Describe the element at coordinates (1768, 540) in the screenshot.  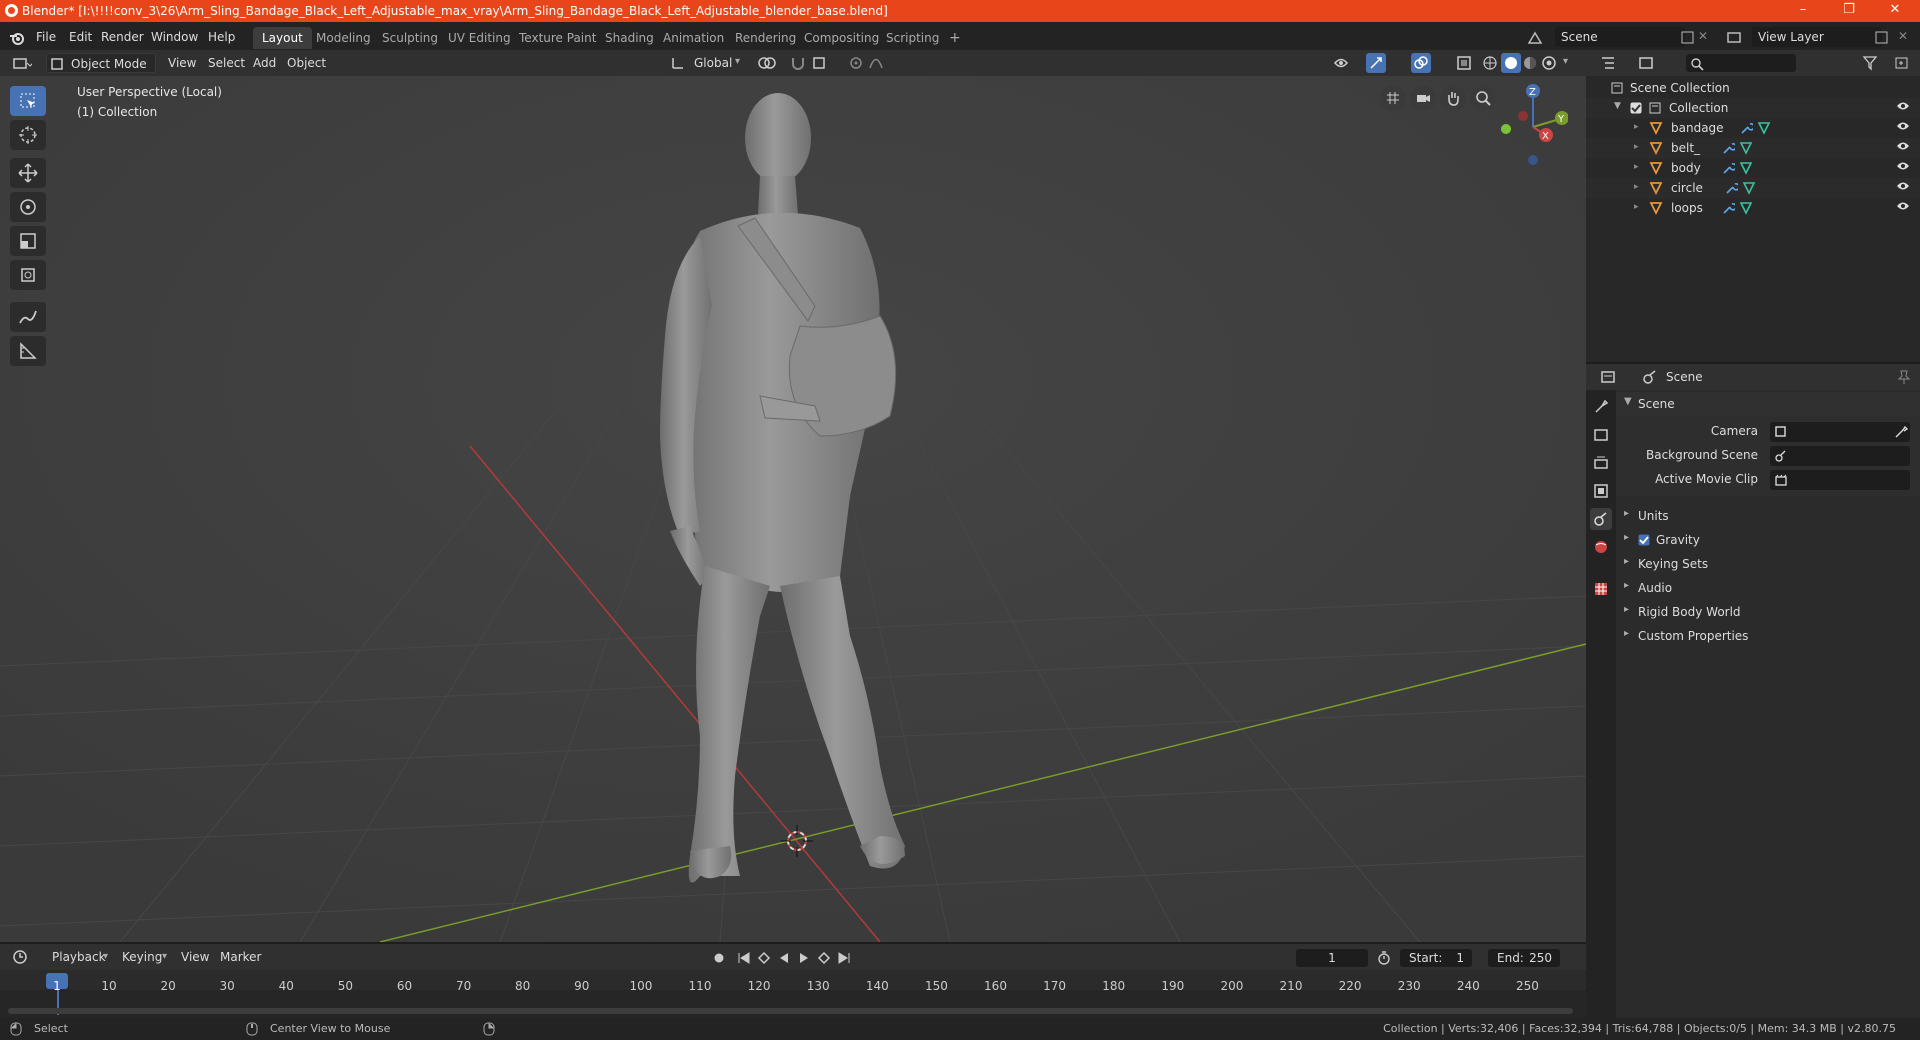
I see `gravity-panel-header: ▸ Gravity` at that location.